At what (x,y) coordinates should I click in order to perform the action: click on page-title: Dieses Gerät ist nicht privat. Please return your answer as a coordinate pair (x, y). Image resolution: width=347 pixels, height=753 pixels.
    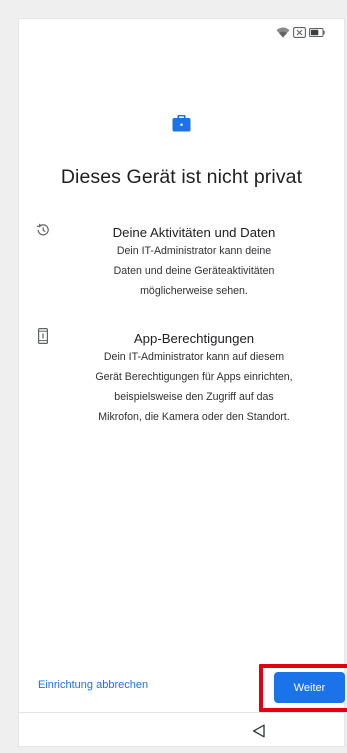
    Looking at the image, I should click on (181, 177).